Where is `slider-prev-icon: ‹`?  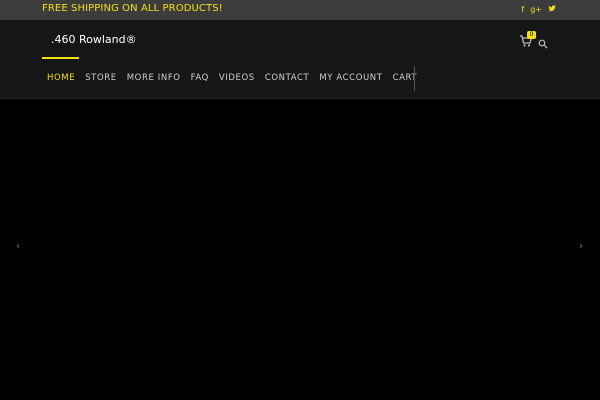 slider-prev-icon: ‹ is located at coordinates (18, 247).